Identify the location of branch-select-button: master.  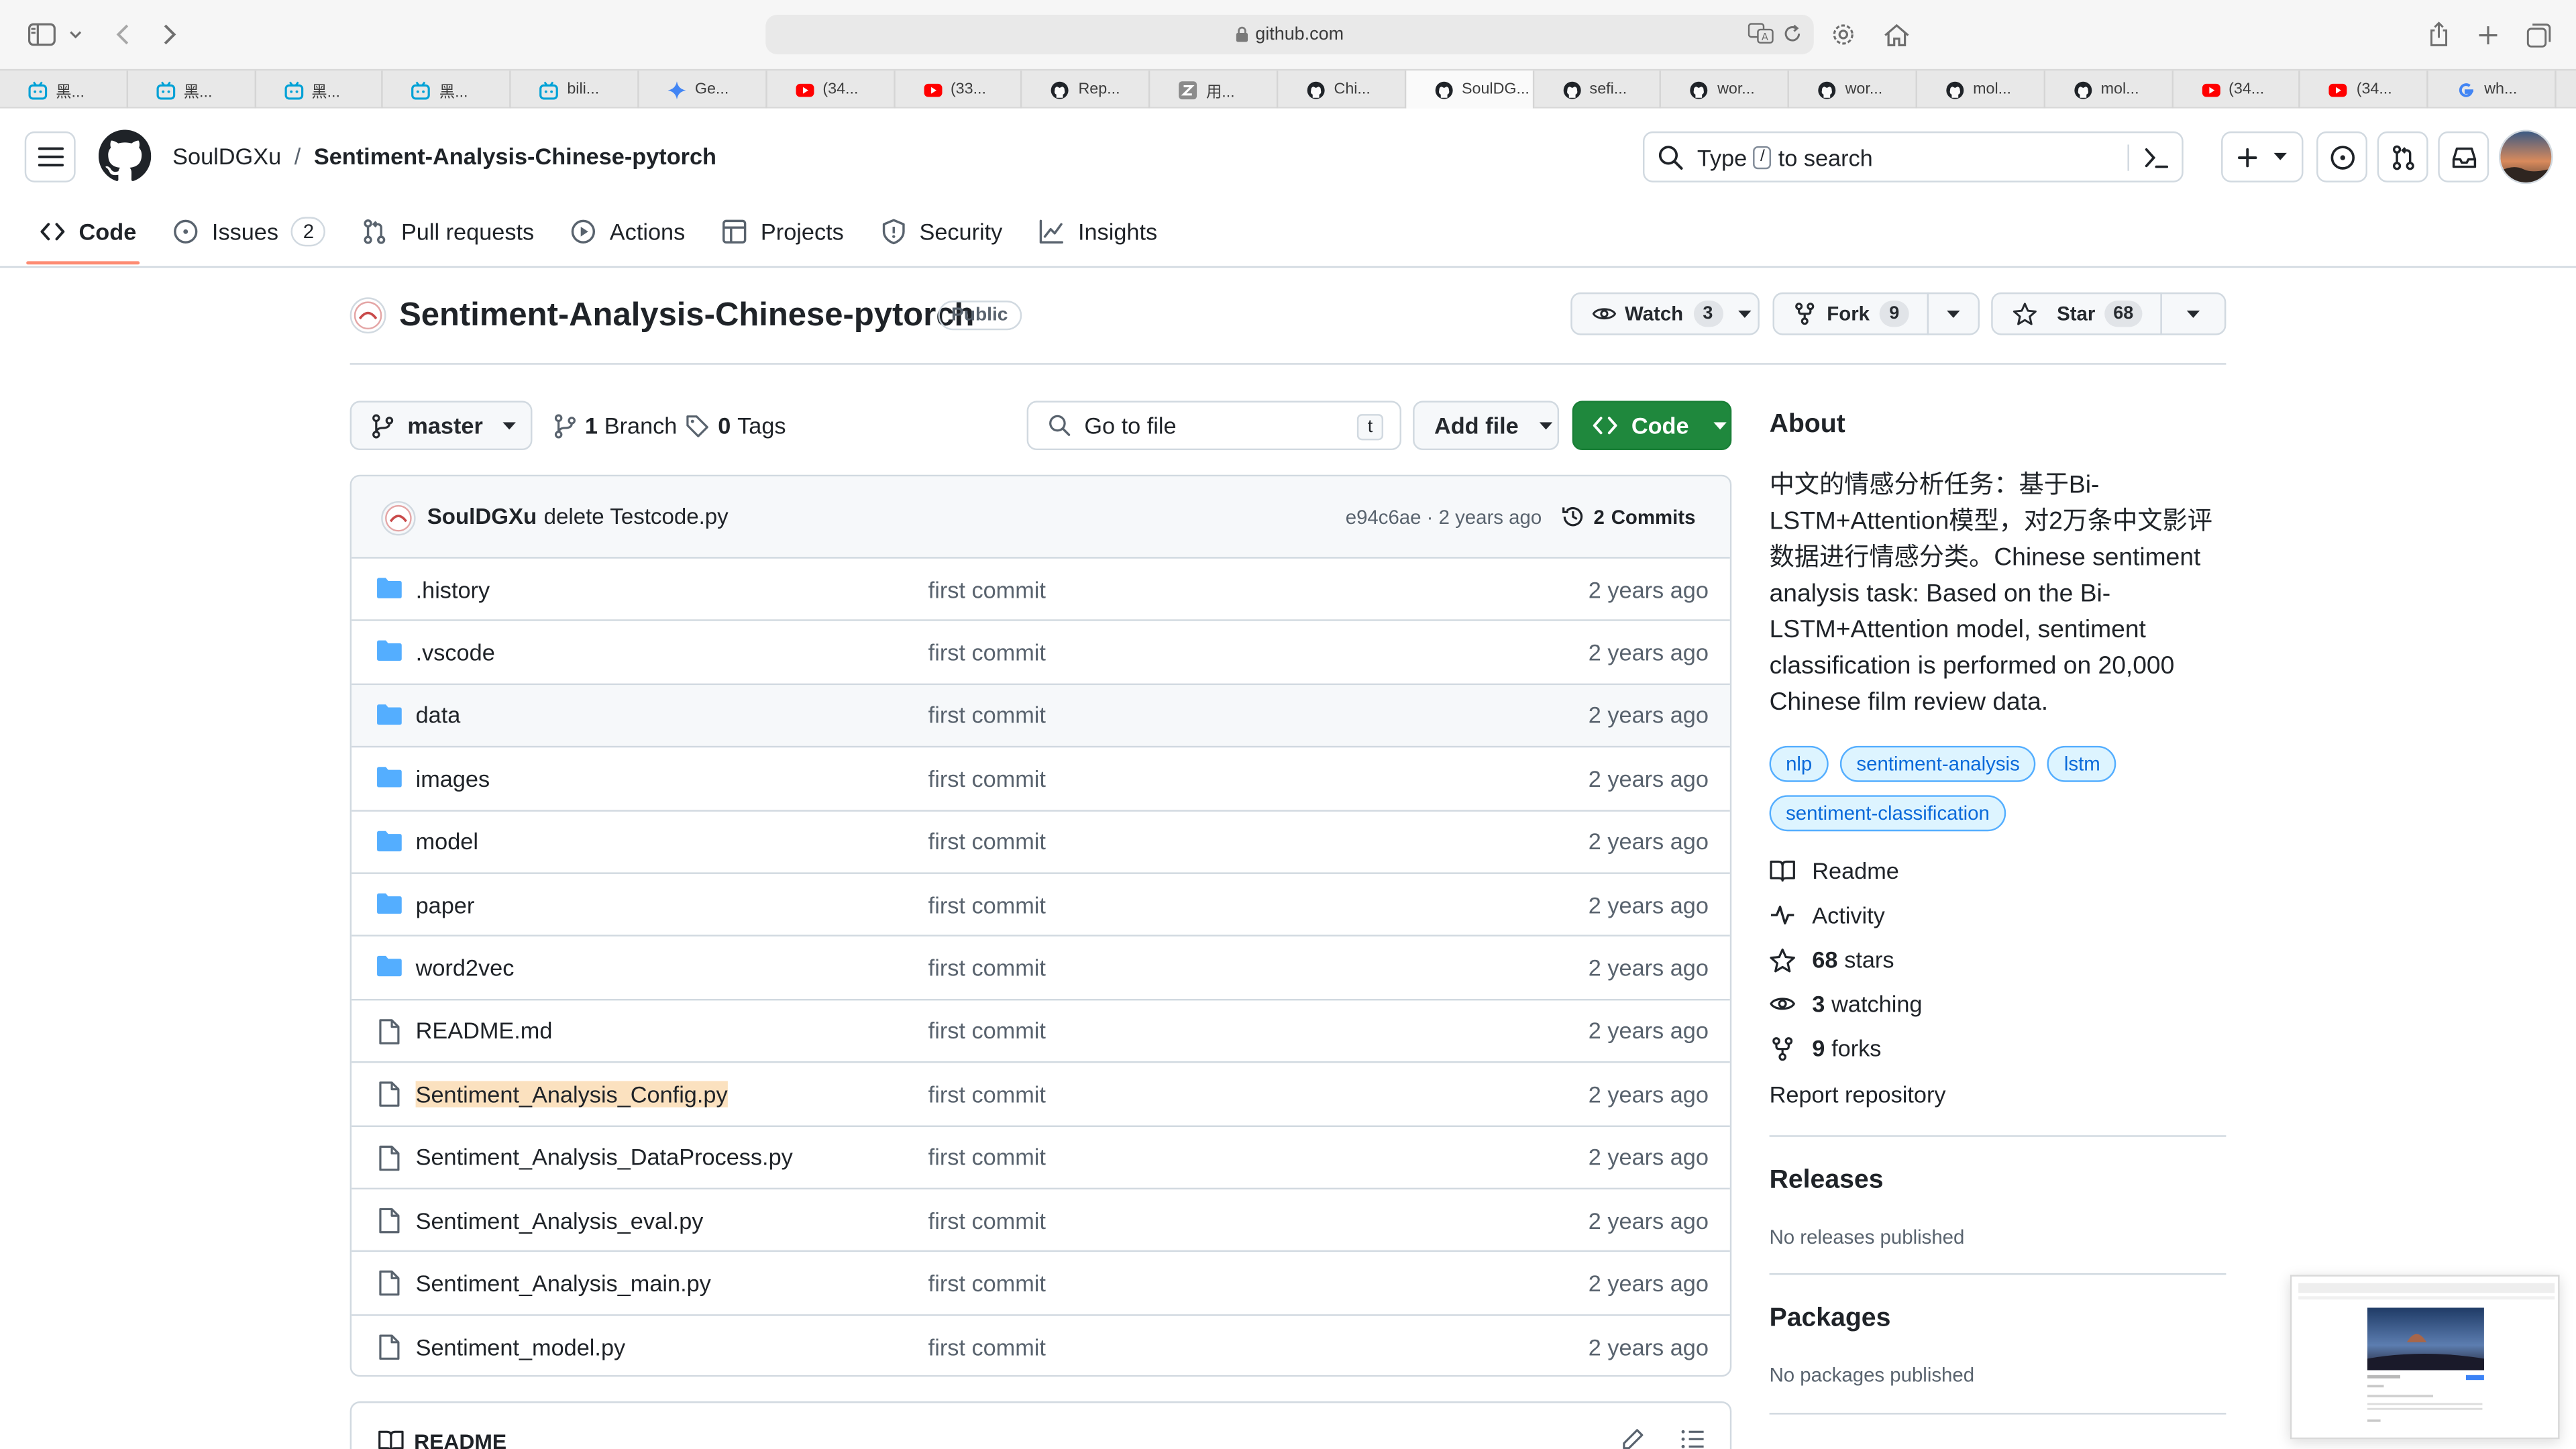
(441, 425).